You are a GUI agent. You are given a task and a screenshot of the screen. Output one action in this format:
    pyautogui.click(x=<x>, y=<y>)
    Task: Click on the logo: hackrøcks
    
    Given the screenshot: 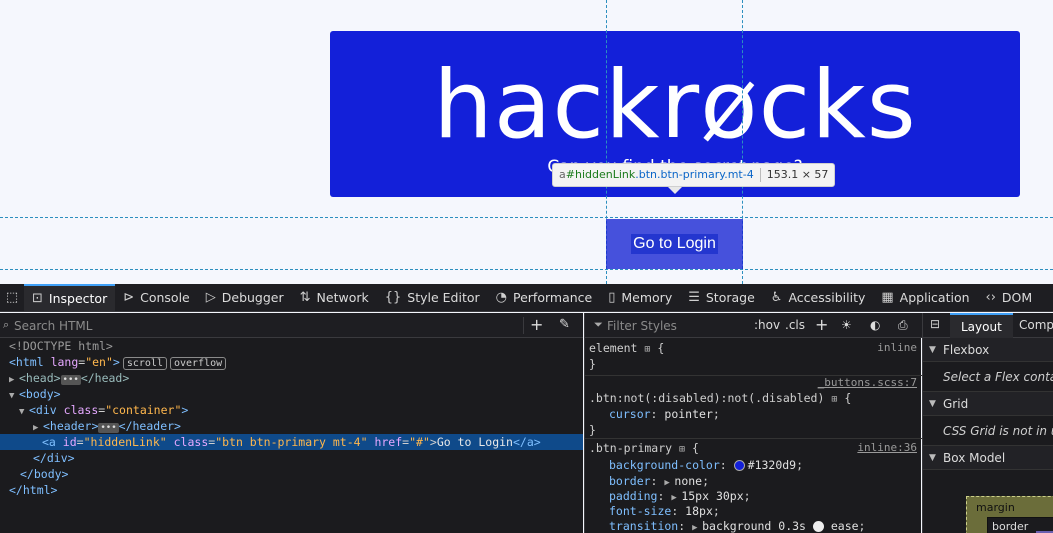 What is the action you would take?
    pyautogui.click(x=675, y=105)
    